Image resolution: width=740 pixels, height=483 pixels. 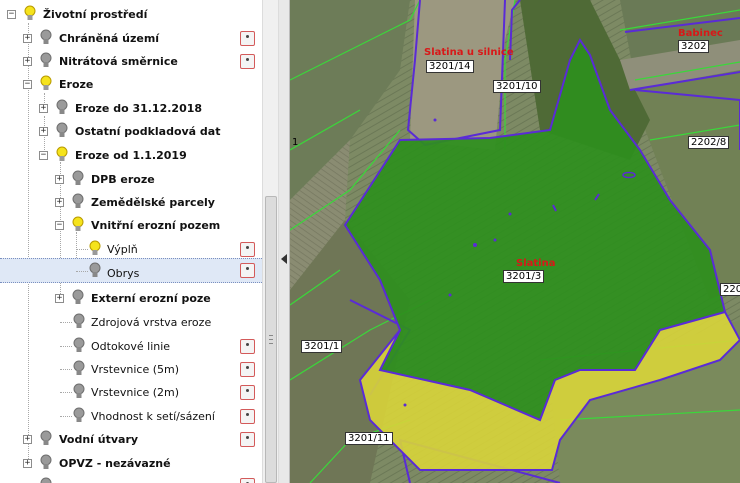 What do you see at coordinates (109, 38) in the screenshot?
I see `tree-label: Chráněná území` at bounding box center [109, 38].